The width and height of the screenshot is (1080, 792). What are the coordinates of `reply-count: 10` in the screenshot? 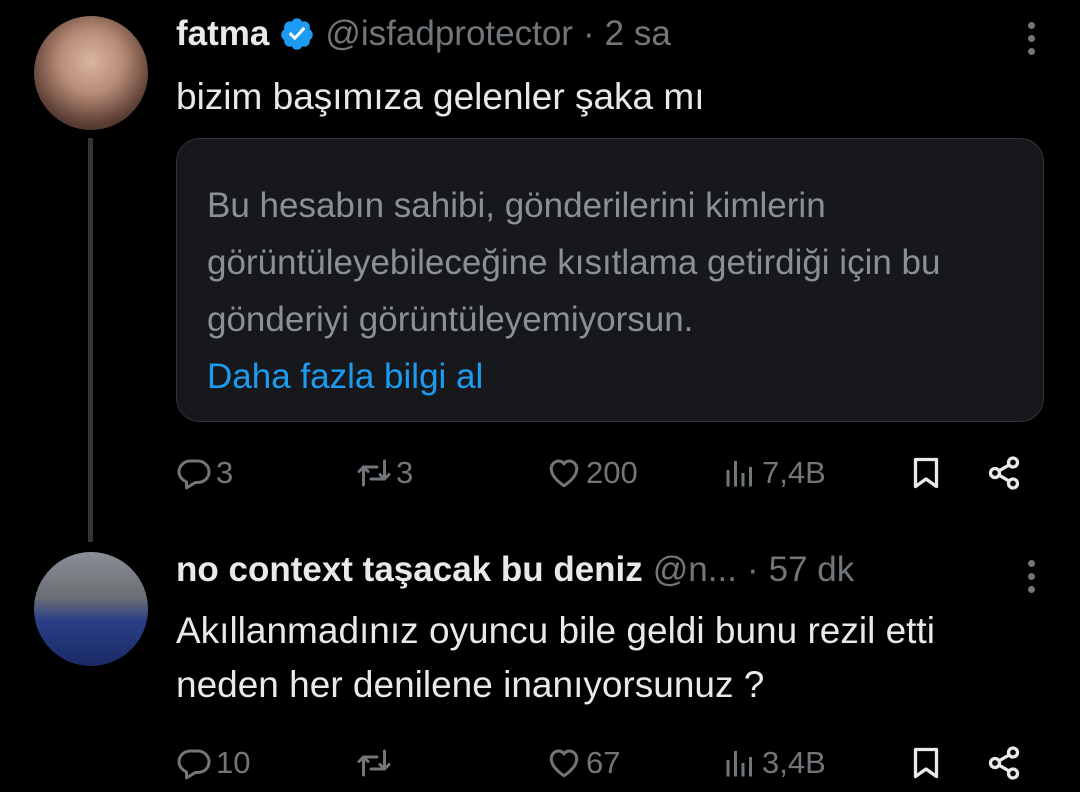 It's located at (233, 762).